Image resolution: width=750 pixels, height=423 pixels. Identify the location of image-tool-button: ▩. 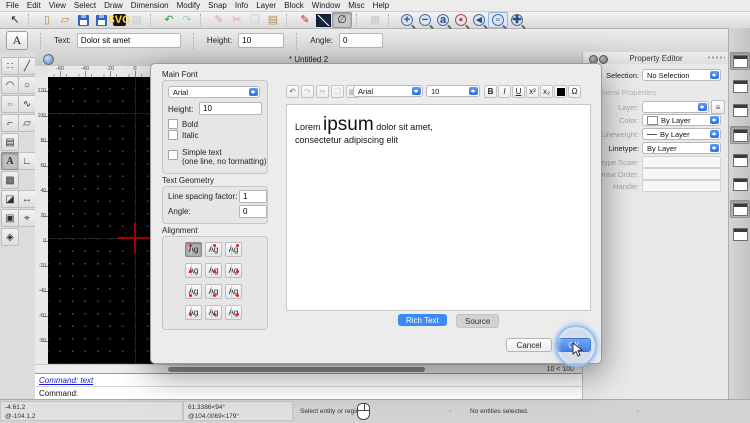
(10, 180).